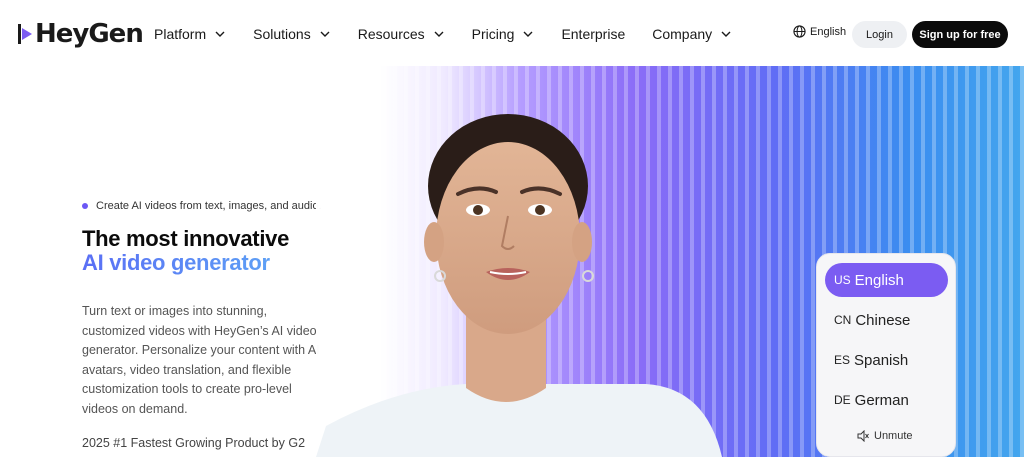  What do you see at coordinates (842, 400) in the screenshot?
I see `lang-code: DE` at bounding box center [842, 400].